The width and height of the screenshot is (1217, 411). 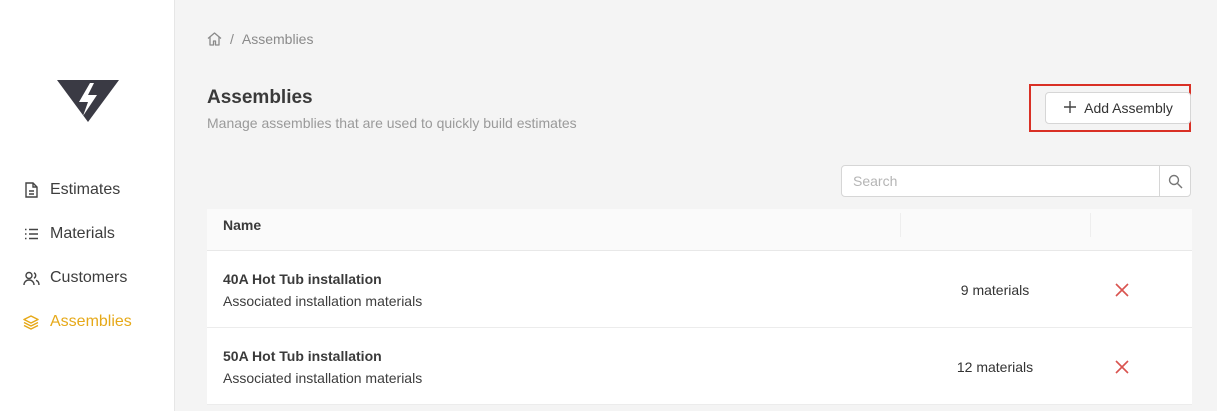 I want to click on layers-icon, so click(x=31, y=322).